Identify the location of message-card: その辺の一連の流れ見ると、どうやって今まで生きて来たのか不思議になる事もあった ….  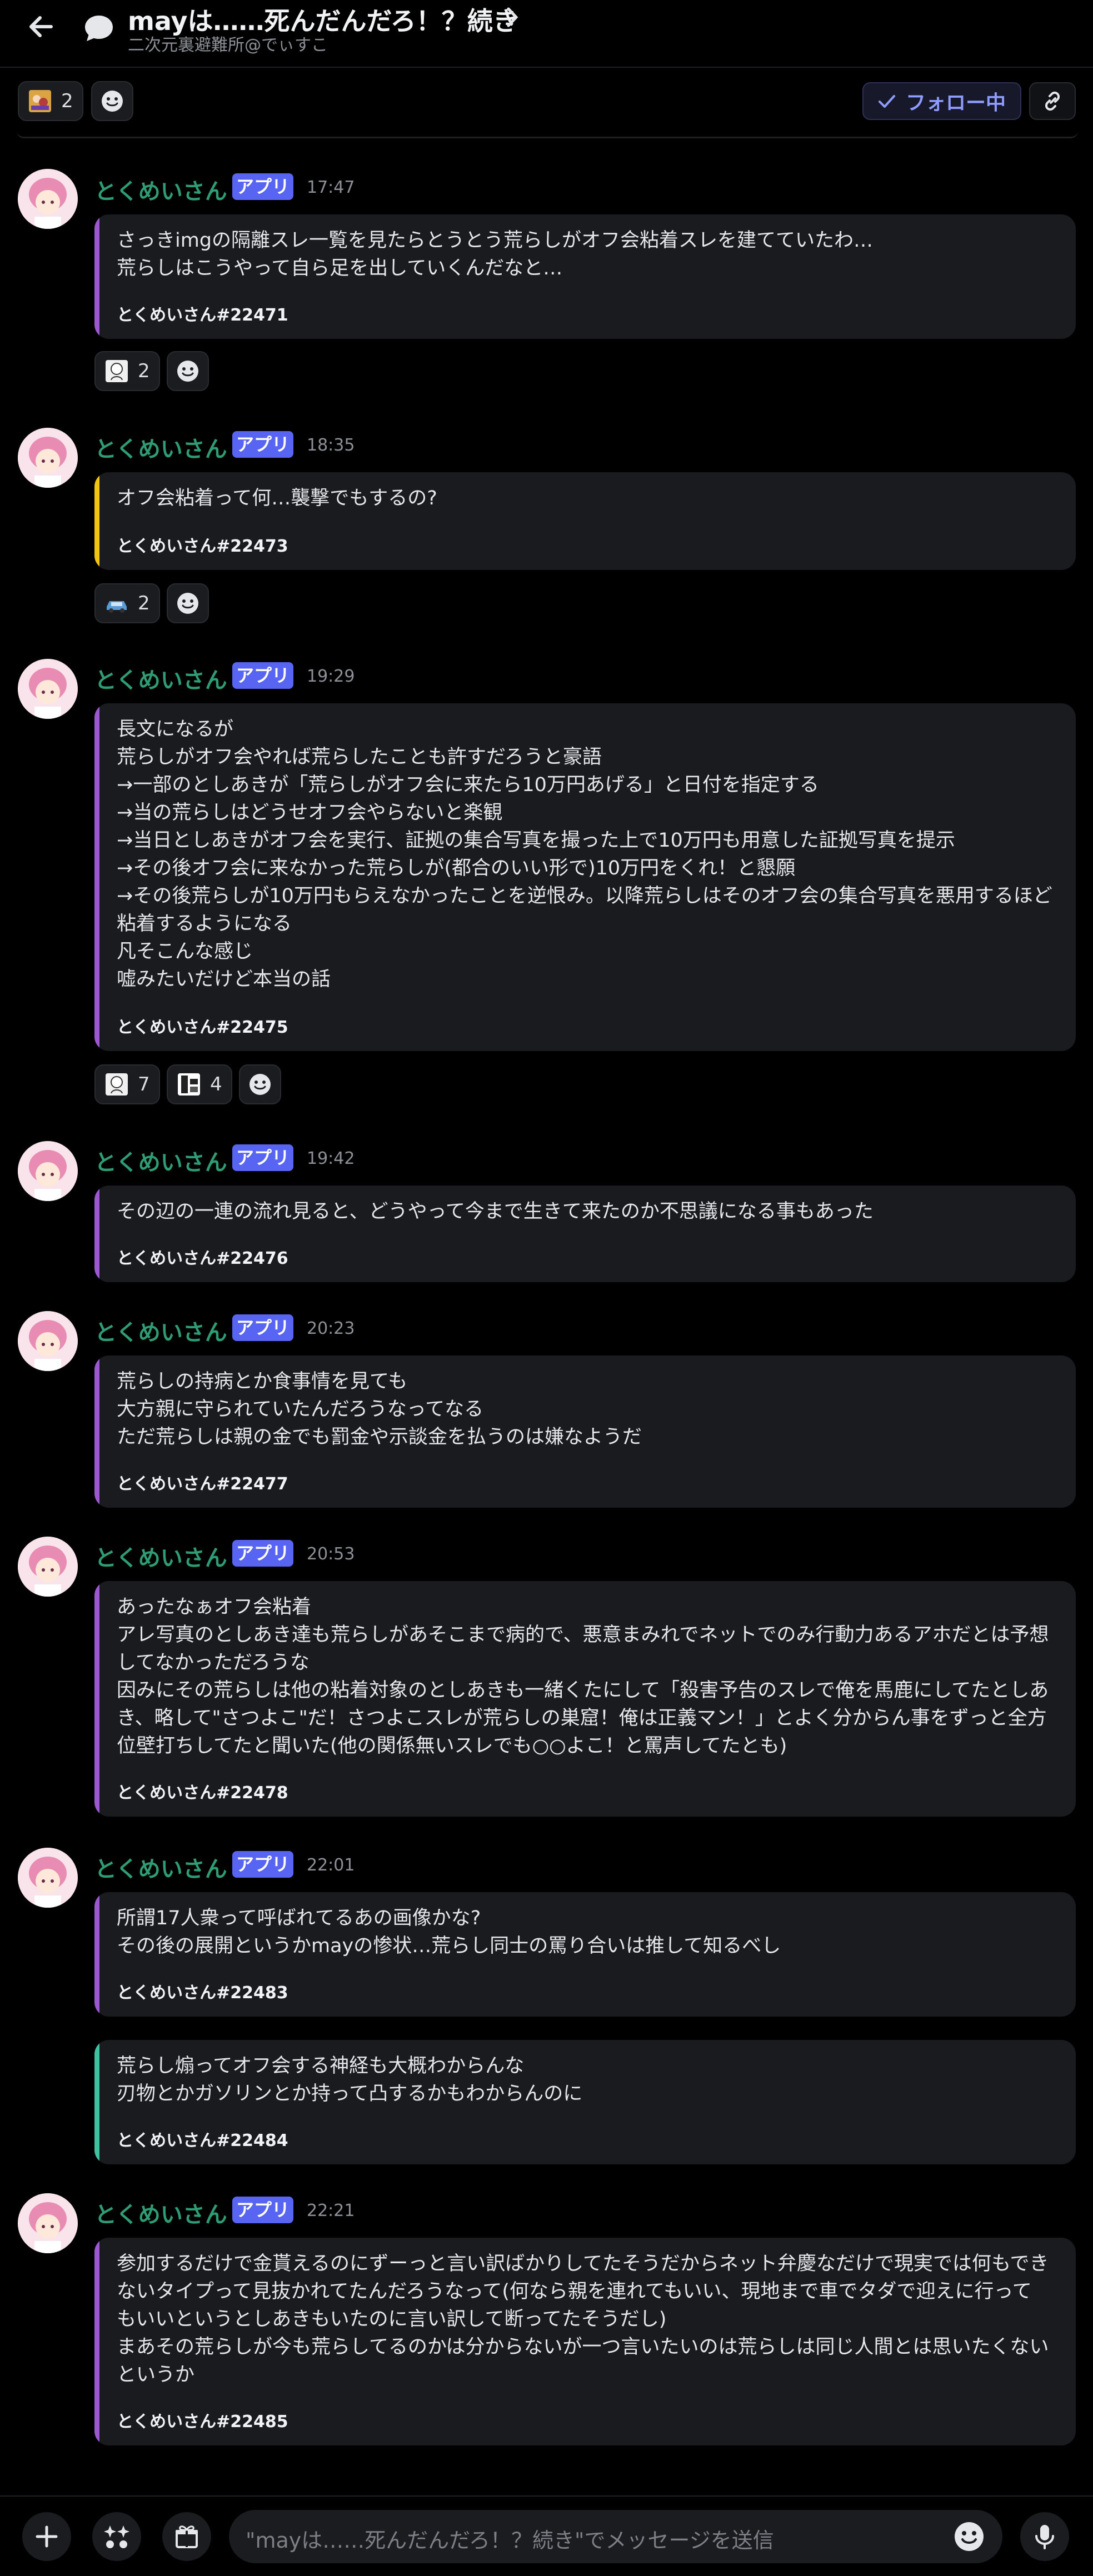
(585, 1234).